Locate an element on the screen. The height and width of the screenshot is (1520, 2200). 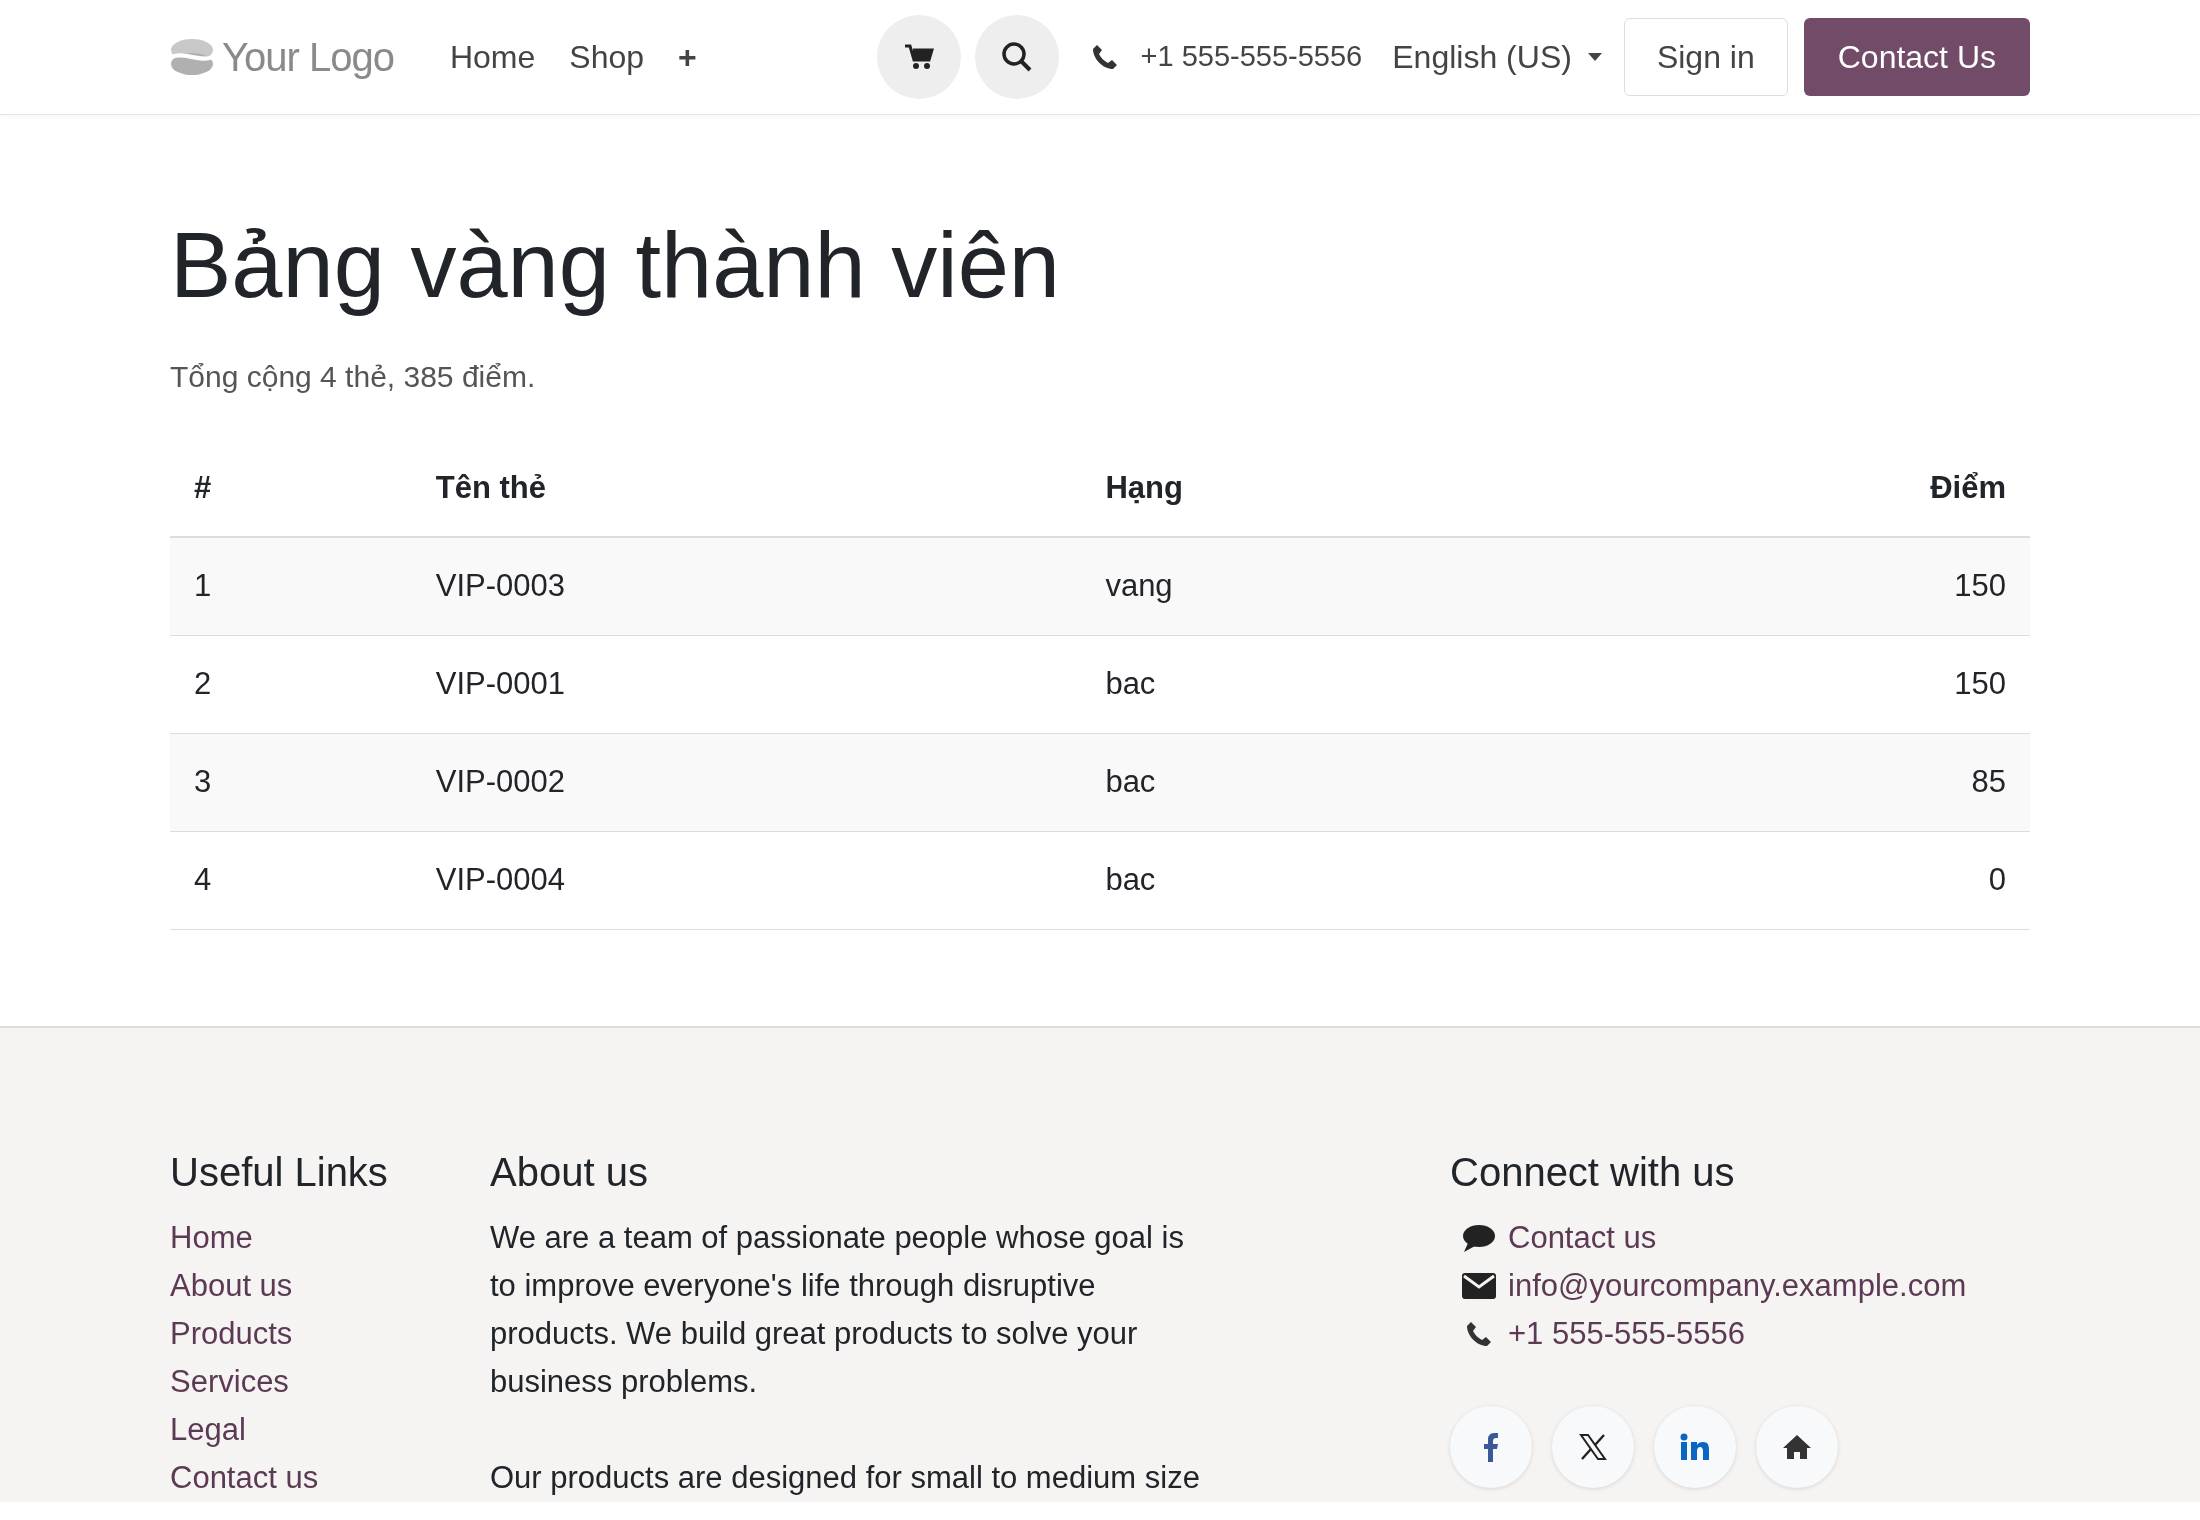
table-cell: VIP-0001 is located at coordinates (500, 684).